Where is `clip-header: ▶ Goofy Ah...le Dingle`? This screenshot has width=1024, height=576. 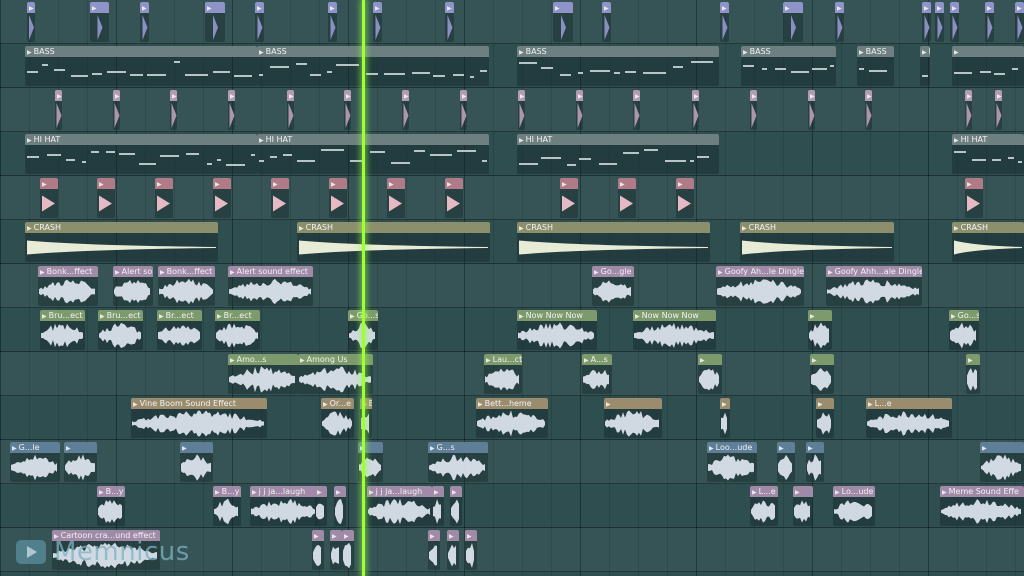 clip-header: ▶ Goofy Ah...le Dingle is located at coordinates (760, 271).